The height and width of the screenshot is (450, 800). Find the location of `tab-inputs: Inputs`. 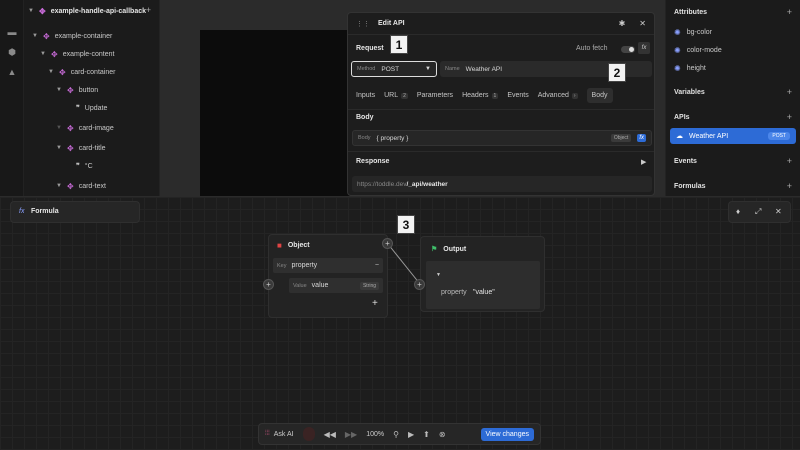

tab-inputs: Inputs is located at coordinates (365, 95).